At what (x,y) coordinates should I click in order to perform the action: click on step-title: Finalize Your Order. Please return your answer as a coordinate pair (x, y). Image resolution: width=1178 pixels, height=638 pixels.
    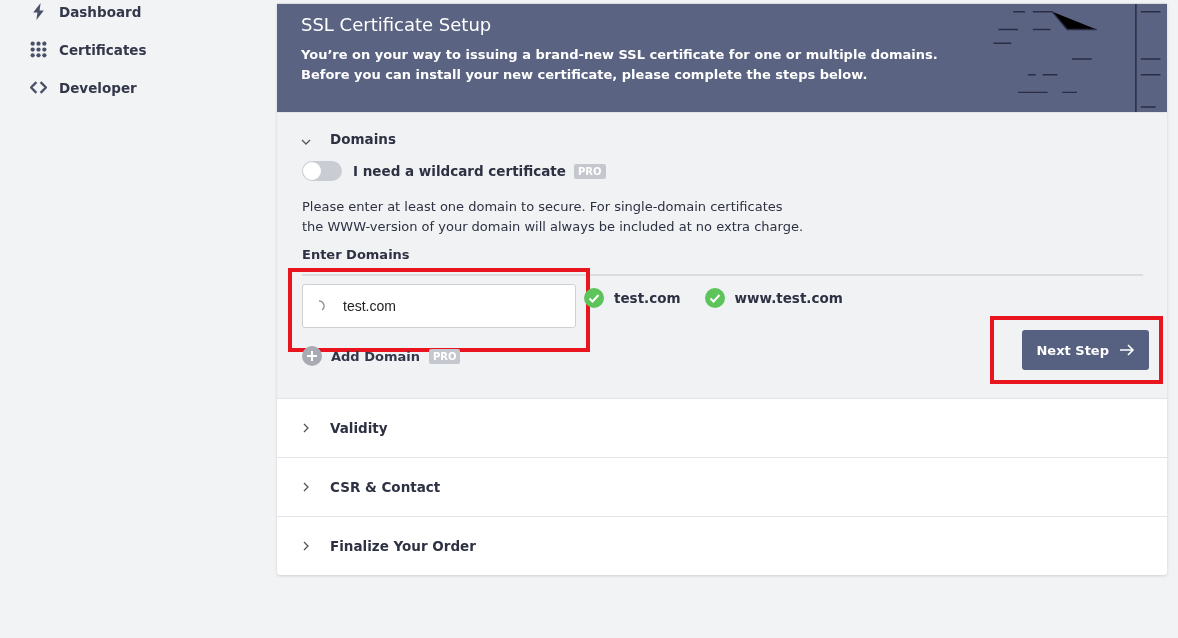
    Looking at the image, I should click on (403, 546).